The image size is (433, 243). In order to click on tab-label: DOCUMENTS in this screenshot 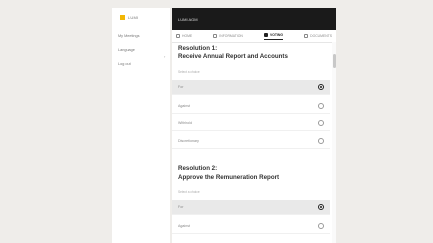, I will do `click(321, 36)`.